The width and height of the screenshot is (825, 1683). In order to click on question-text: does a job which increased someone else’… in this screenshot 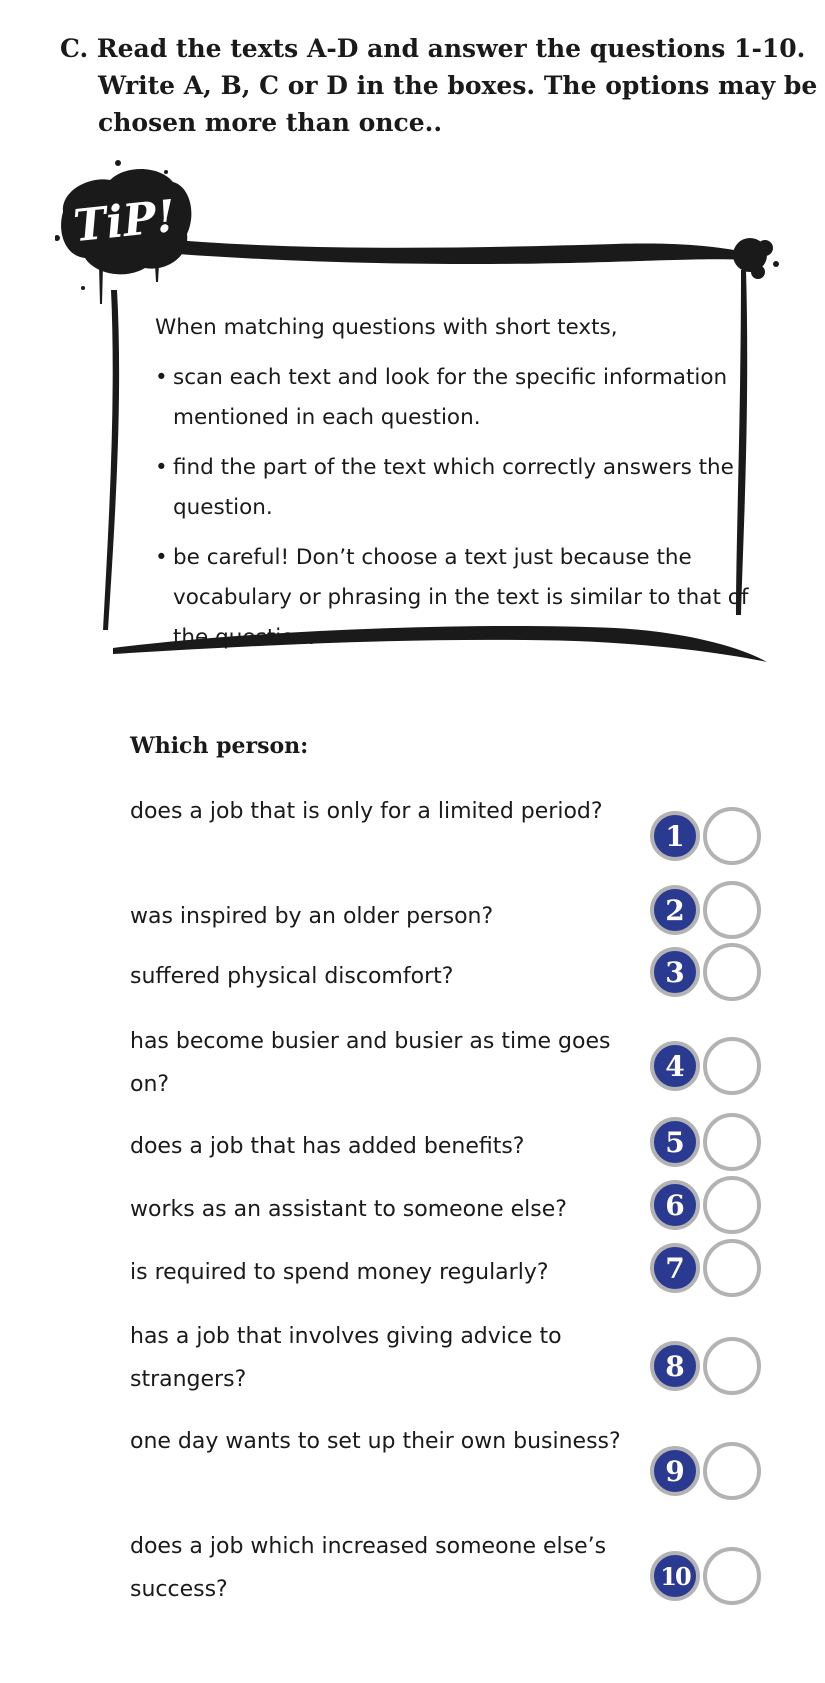, I will do `click(368, 1568)`.